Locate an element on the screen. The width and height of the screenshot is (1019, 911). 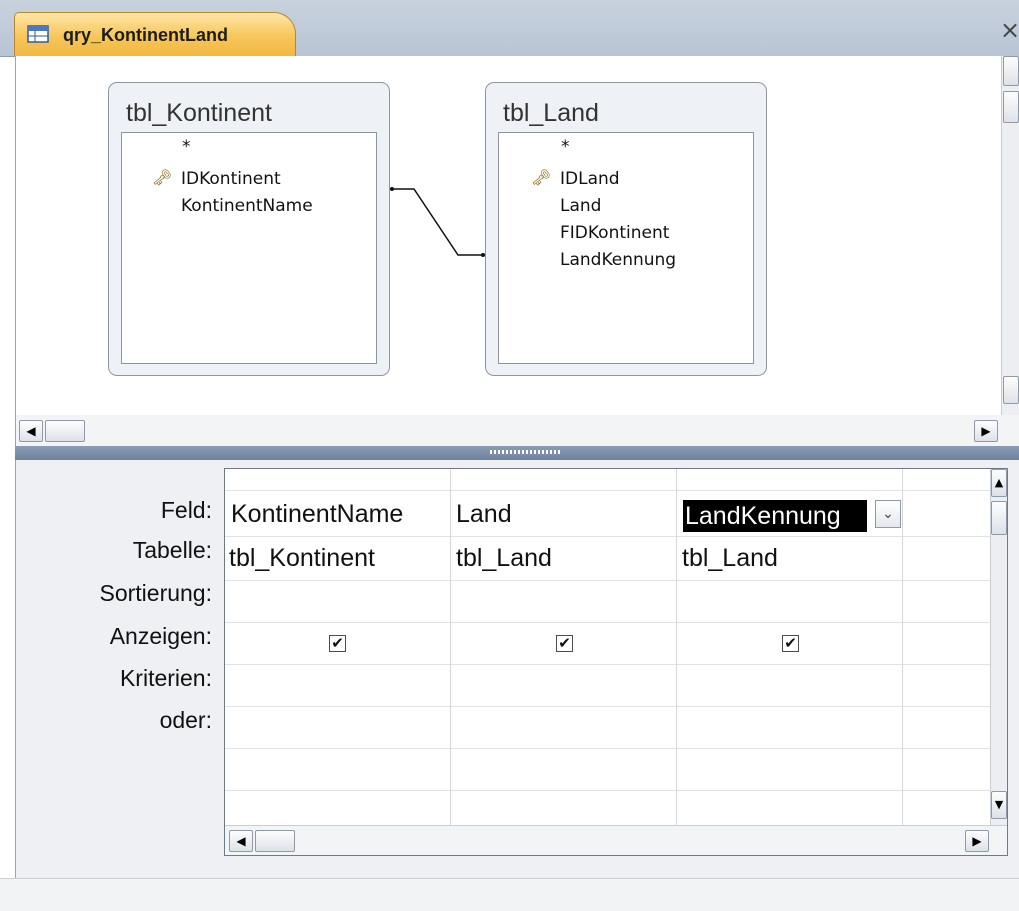
diagram-horizontal-scrollbar: ◀ ▶ is located at coordinates (517, 431).